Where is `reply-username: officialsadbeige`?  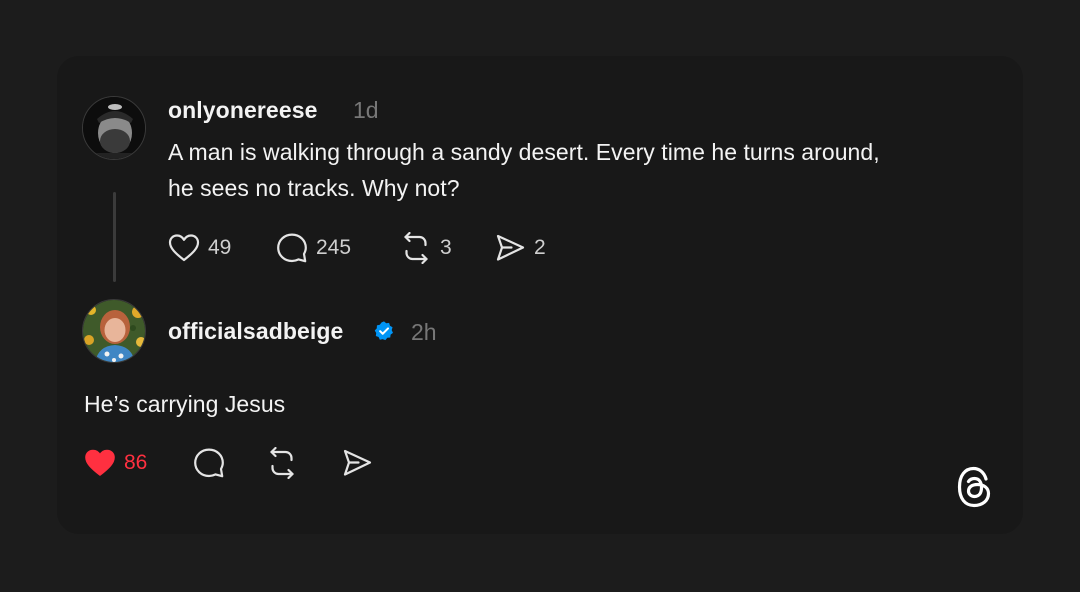 reply-username: officialsadbeige is located at coordinates (255, 331).